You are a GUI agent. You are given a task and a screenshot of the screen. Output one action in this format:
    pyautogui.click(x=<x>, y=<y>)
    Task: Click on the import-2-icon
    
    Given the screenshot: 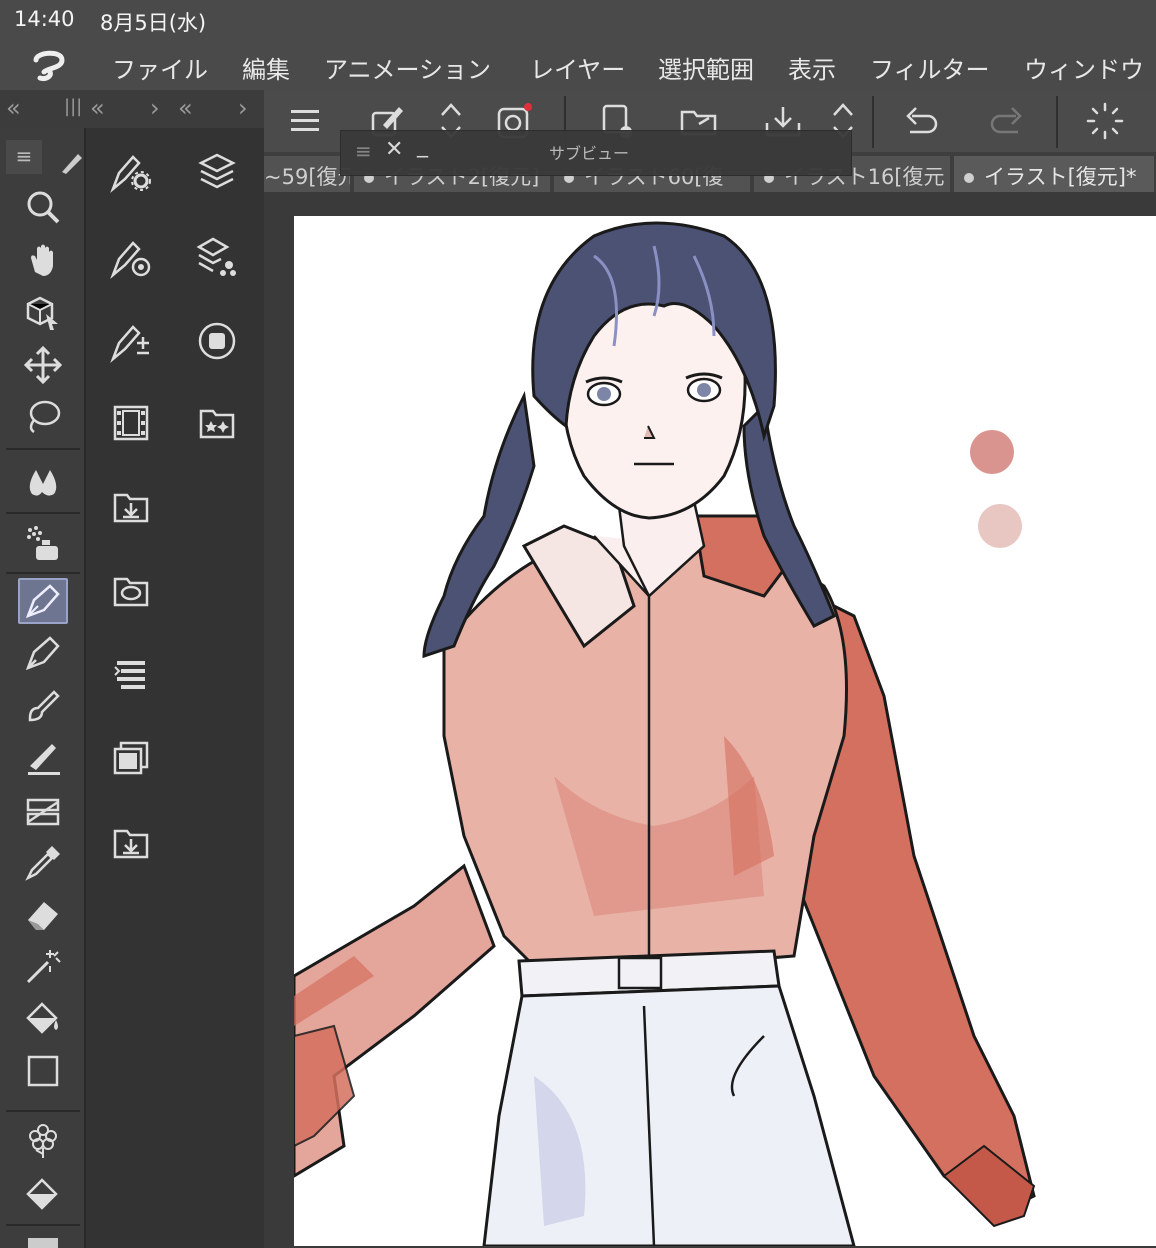 What is the action you would take?
    pyautogui.click(x=131, y=843)
    